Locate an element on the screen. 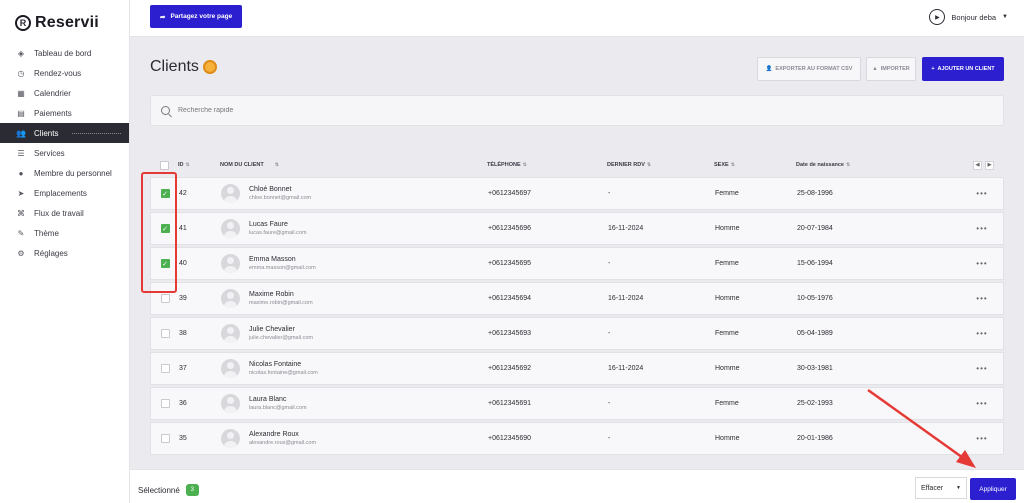 This screenshot has width=1024, height=503. sidebar-item-clients: 👥 Clients is located at coordinates (64, 133).